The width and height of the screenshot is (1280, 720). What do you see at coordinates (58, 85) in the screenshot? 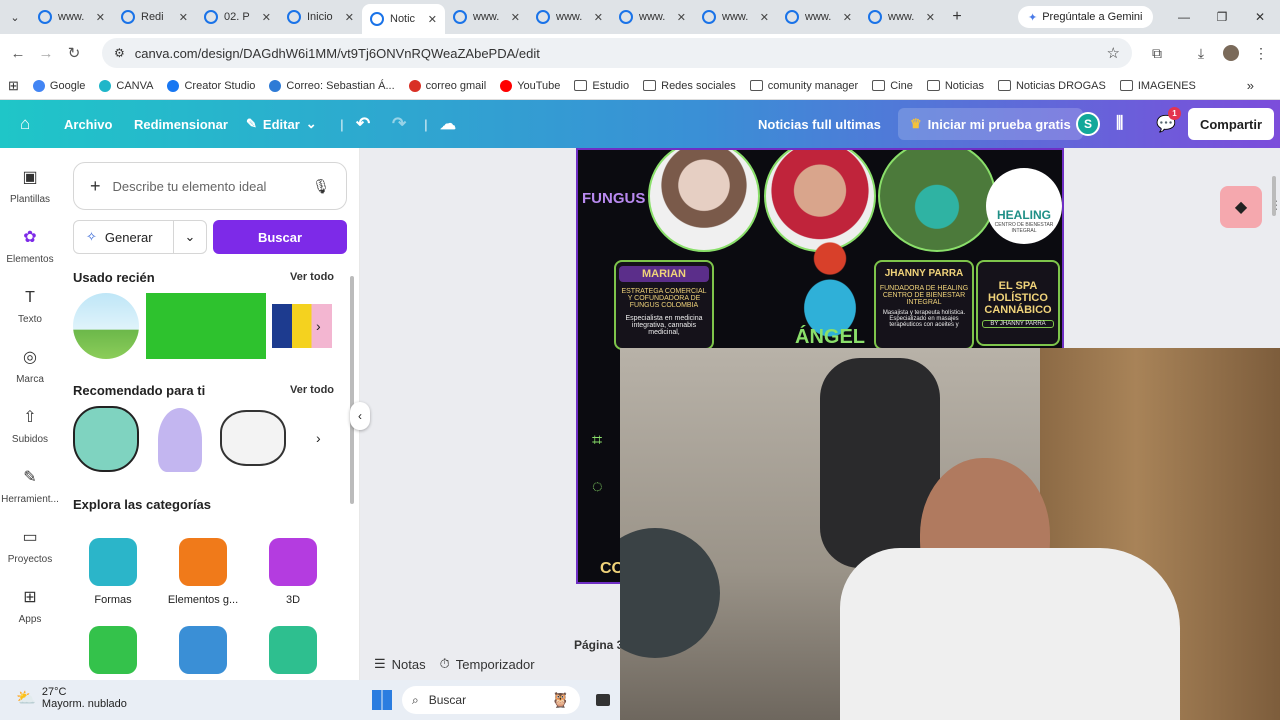
I see `bookmark-item: Google` at bounding box center [58, 85].